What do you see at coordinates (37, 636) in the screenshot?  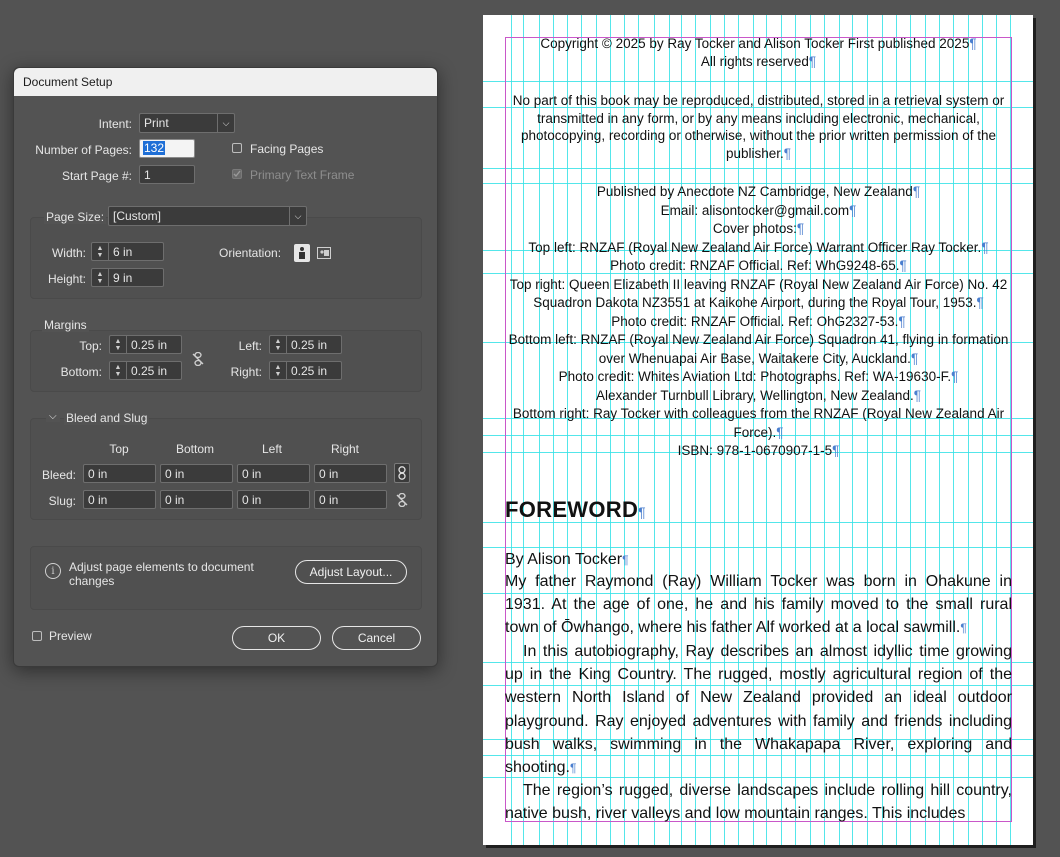 I see `preview-checkbox` at bounding box center [37, 636].